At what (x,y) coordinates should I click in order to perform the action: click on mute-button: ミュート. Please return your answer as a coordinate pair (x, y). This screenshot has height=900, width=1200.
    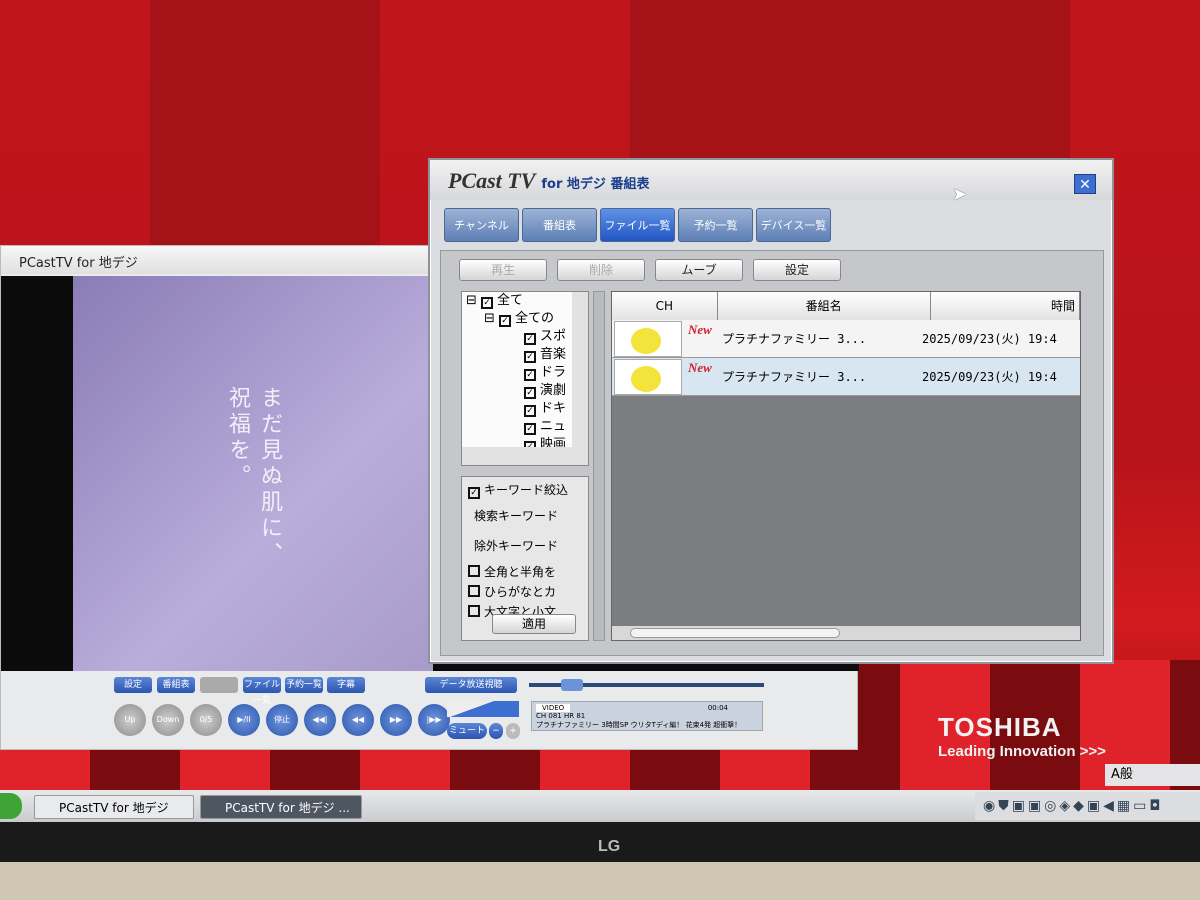
    Looking at the image, I should click on (467, 731).